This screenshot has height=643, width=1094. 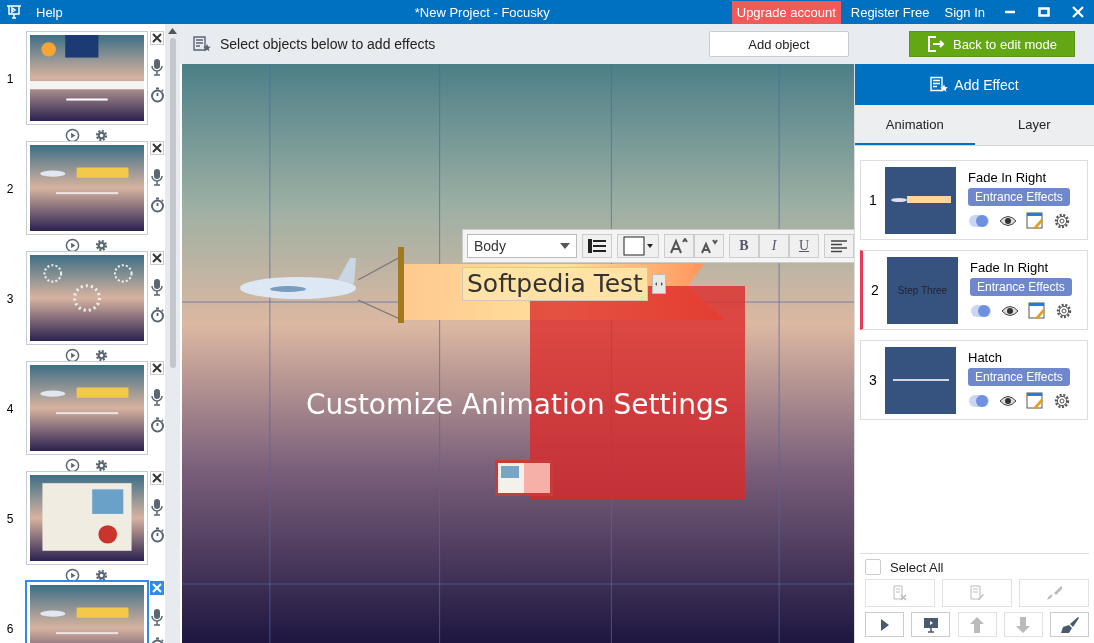 What do you see at coordinates (804, 246) in the screenshot?
I see `underline-button: U` at bounding box center [804, 246].